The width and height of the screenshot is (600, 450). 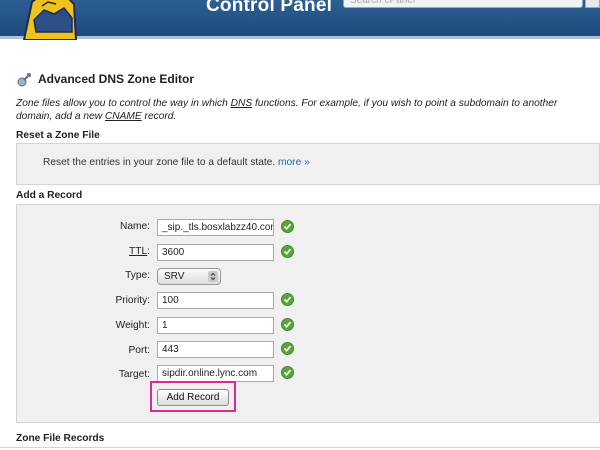 I want to click on priority-field: 100, so click(x=215, y=300).